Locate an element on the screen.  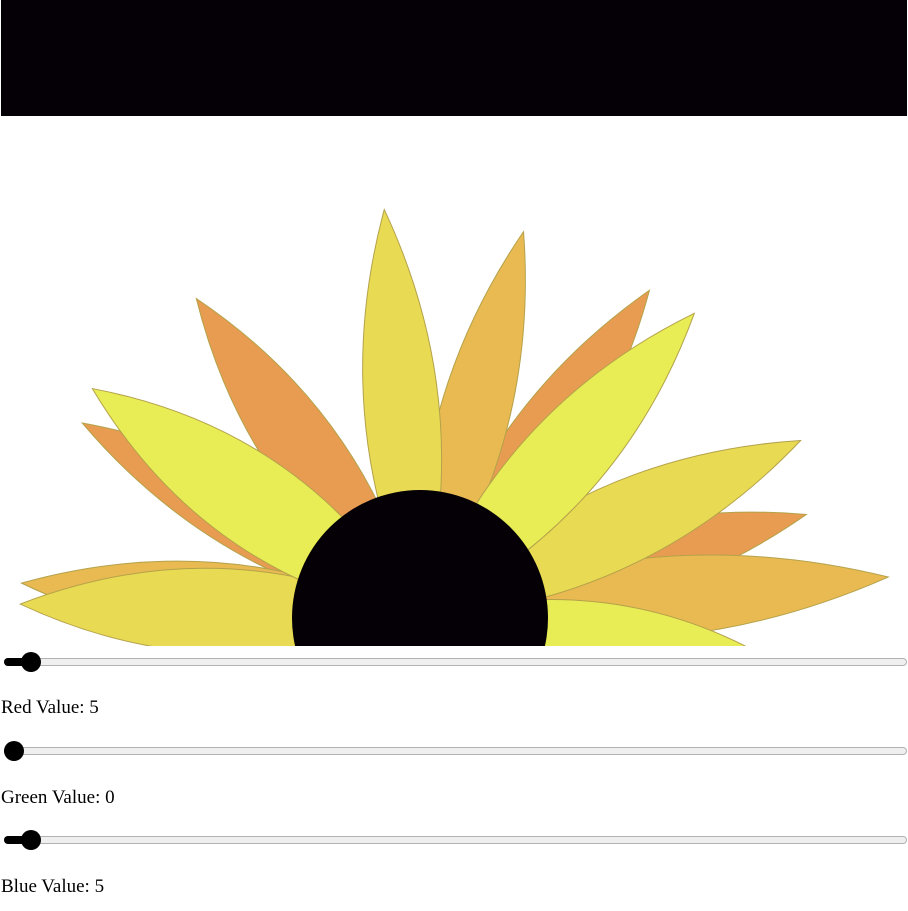
green-slider-track is located at coordinates (455, 751).